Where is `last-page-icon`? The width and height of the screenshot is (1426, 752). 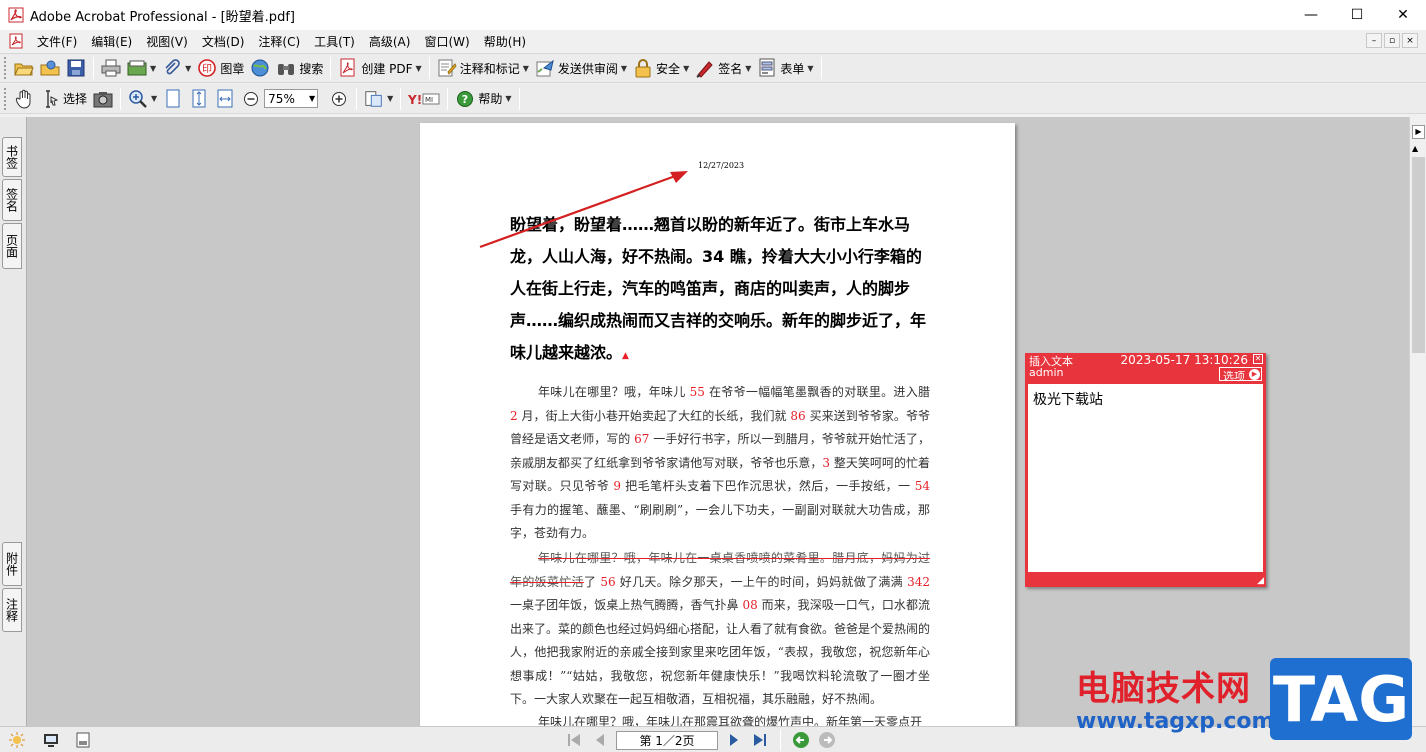
last-page-icon is located at coordinates (760, 740).